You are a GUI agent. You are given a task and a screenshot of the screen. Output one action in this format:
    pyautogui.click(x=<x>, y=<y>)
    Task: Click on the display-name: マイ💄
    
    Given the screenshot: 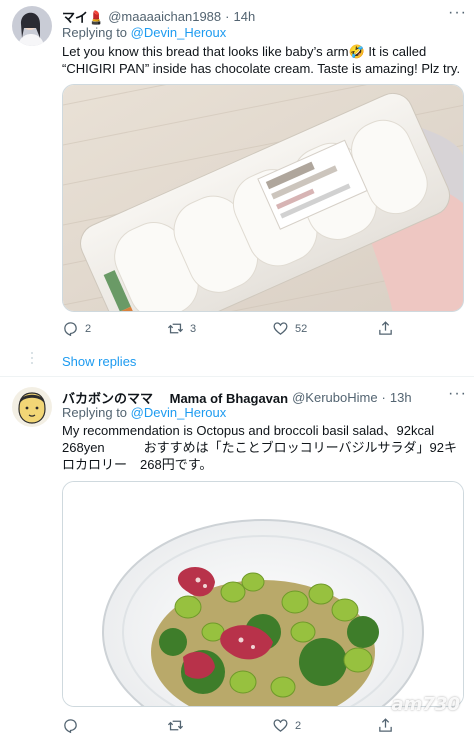 What is the action you would take?
    pyautogui.click(x=83, y=16)
    